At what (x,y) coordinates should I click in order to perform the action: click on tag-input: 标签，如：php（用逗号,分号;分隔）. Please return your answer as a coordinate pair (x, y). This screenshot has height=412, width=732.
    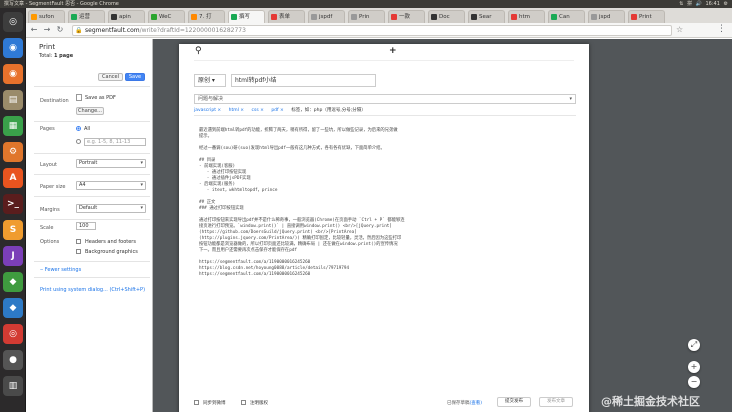
    Looking at the image, I should click on (328, 110).